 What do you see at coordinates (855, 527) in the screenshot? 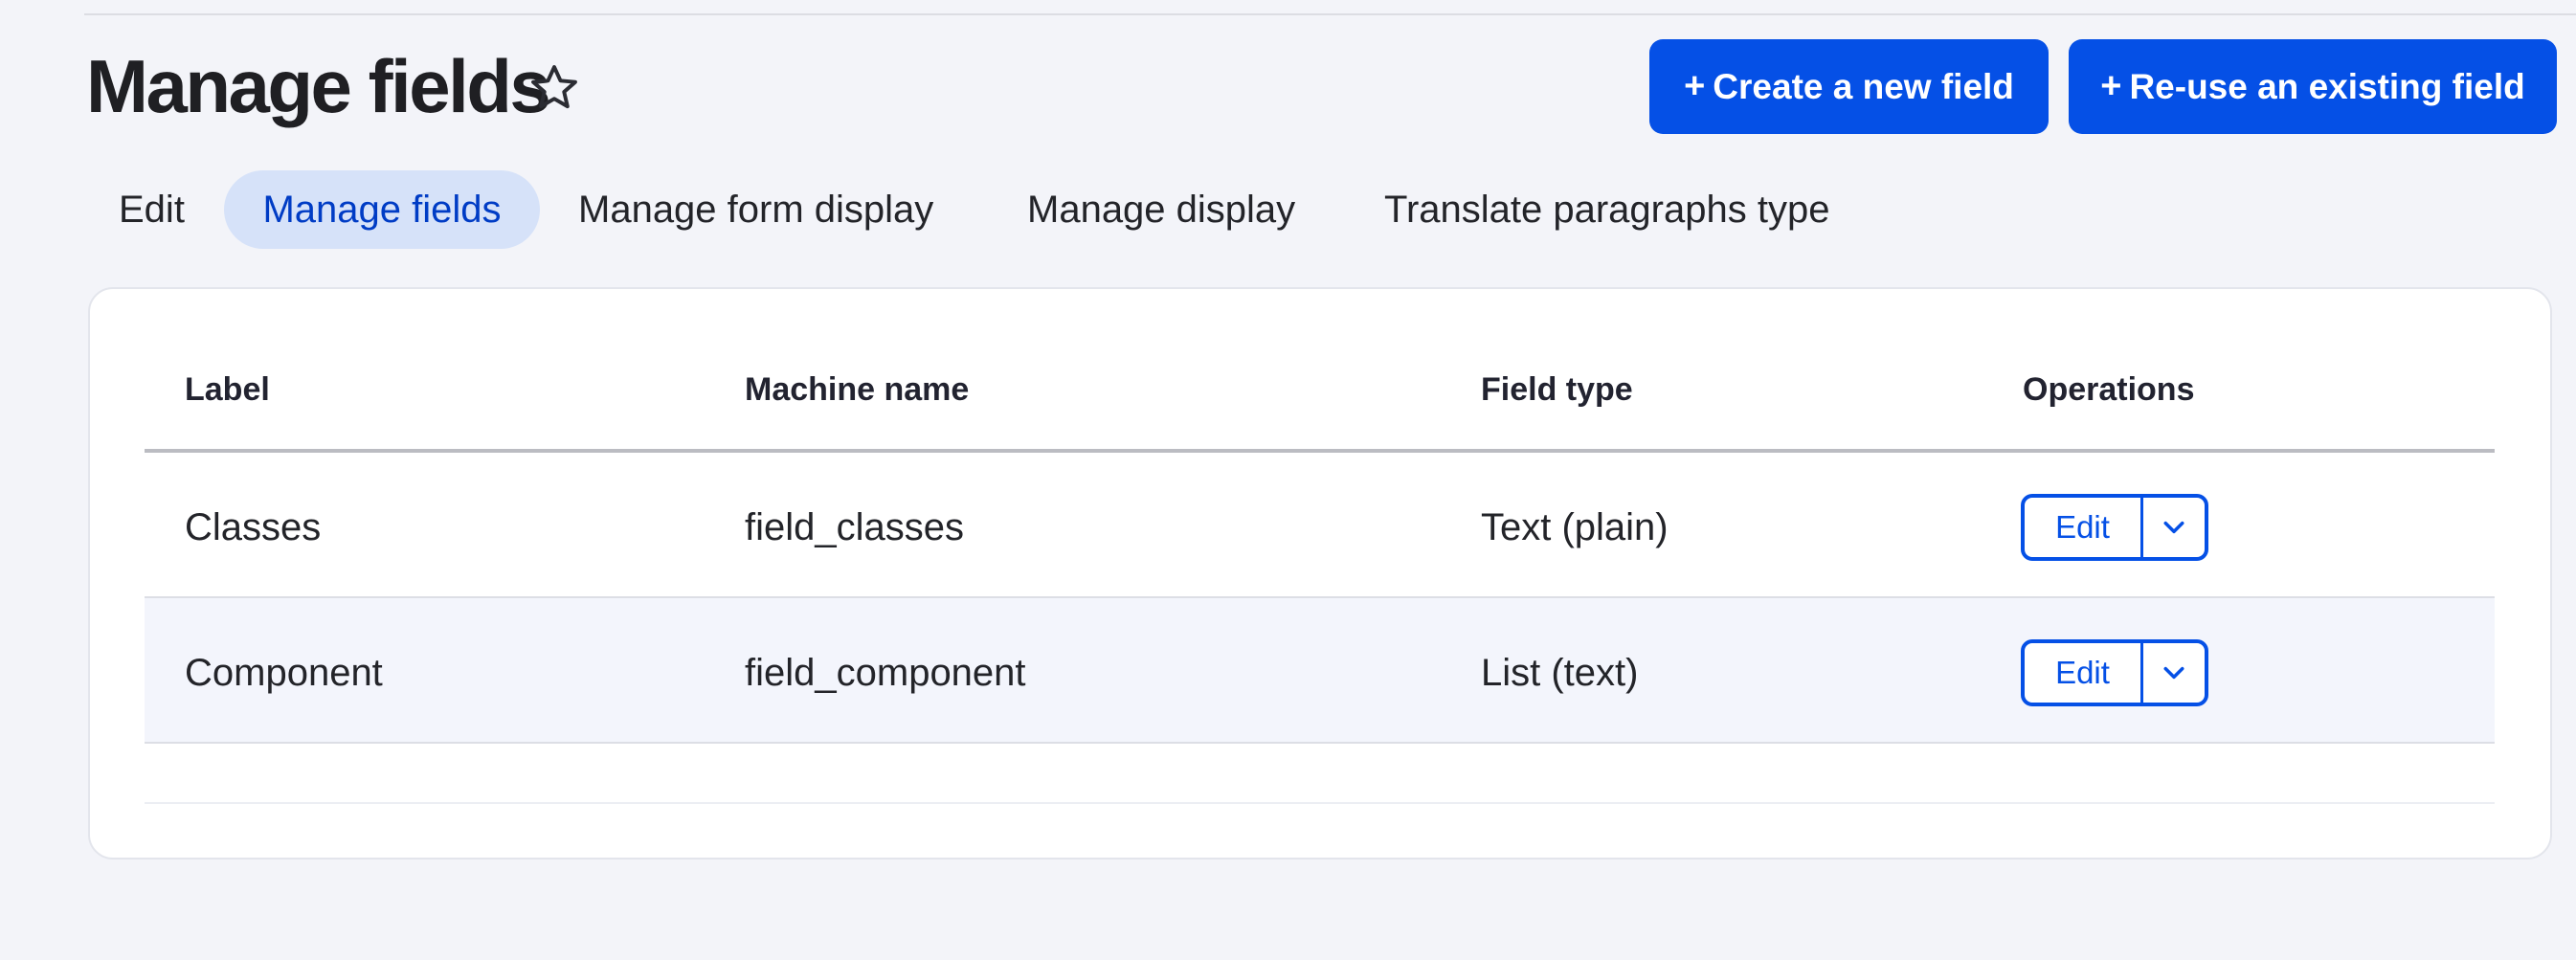
I see `field-machine-name: field_classes` at bounding box center [855, 527].